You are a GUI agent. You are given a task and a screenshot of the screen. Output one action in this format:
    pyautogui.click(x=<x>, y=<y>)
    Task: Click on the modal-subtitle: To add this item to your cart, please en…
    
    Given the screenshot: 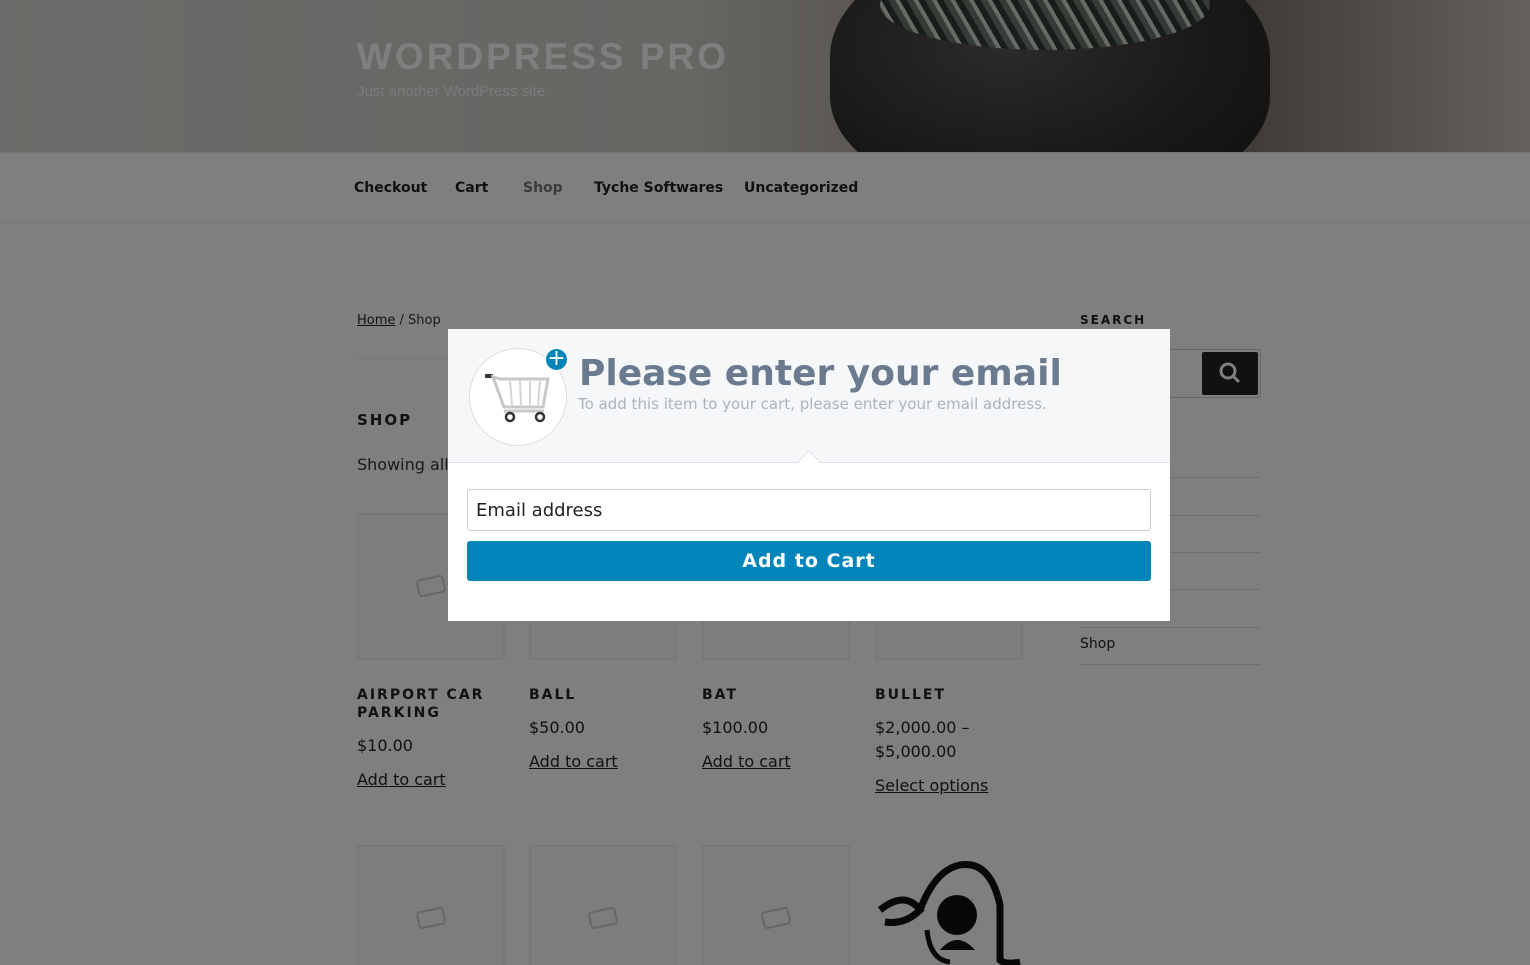 What is the action you would take?
    pyautogui.click(x=812, y=404)
    